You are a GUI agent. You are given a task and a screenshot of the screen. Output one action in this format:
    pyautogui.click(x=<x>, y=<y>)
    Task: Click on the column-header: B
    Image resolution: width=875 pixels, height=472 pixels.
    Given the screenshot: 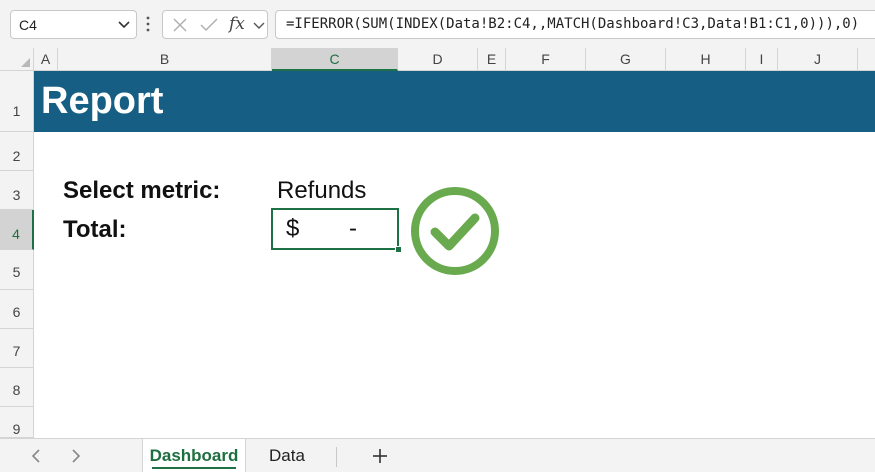 What is the action you would take?
    pyautogui.click(x=165, y=59)
    